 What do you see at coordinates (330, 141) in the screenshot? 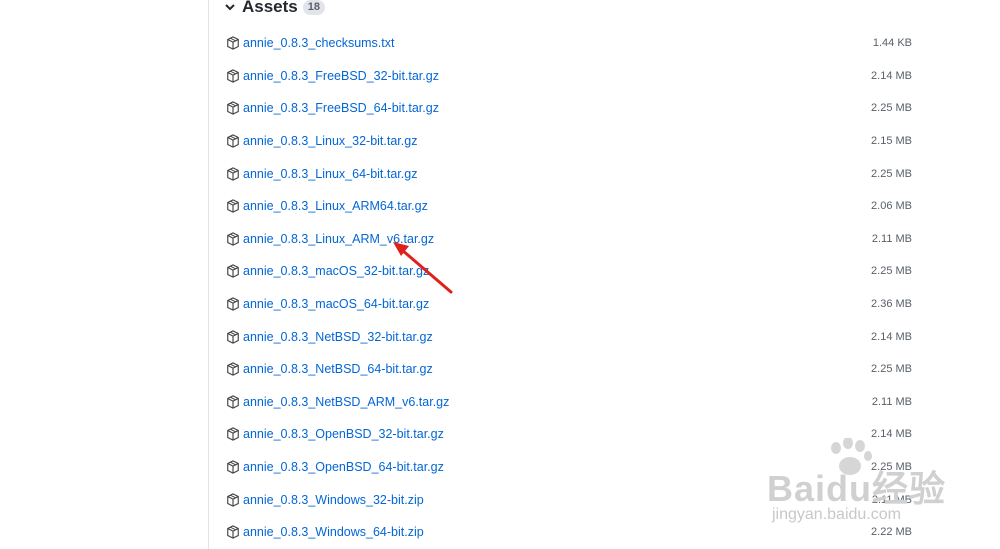
I see `asset-download-link: annie_0.8.3_Linux_32-bit.tar.gz` at bounding box center [330, 141].